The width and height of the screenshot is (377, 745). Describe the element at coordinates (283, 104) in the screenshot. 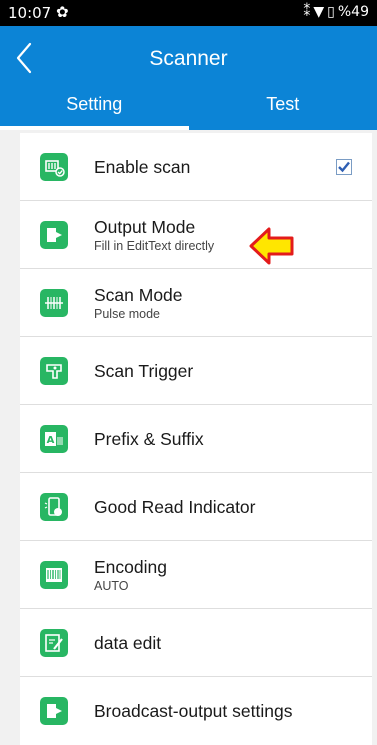

I see `tab-label: Test` at that location.